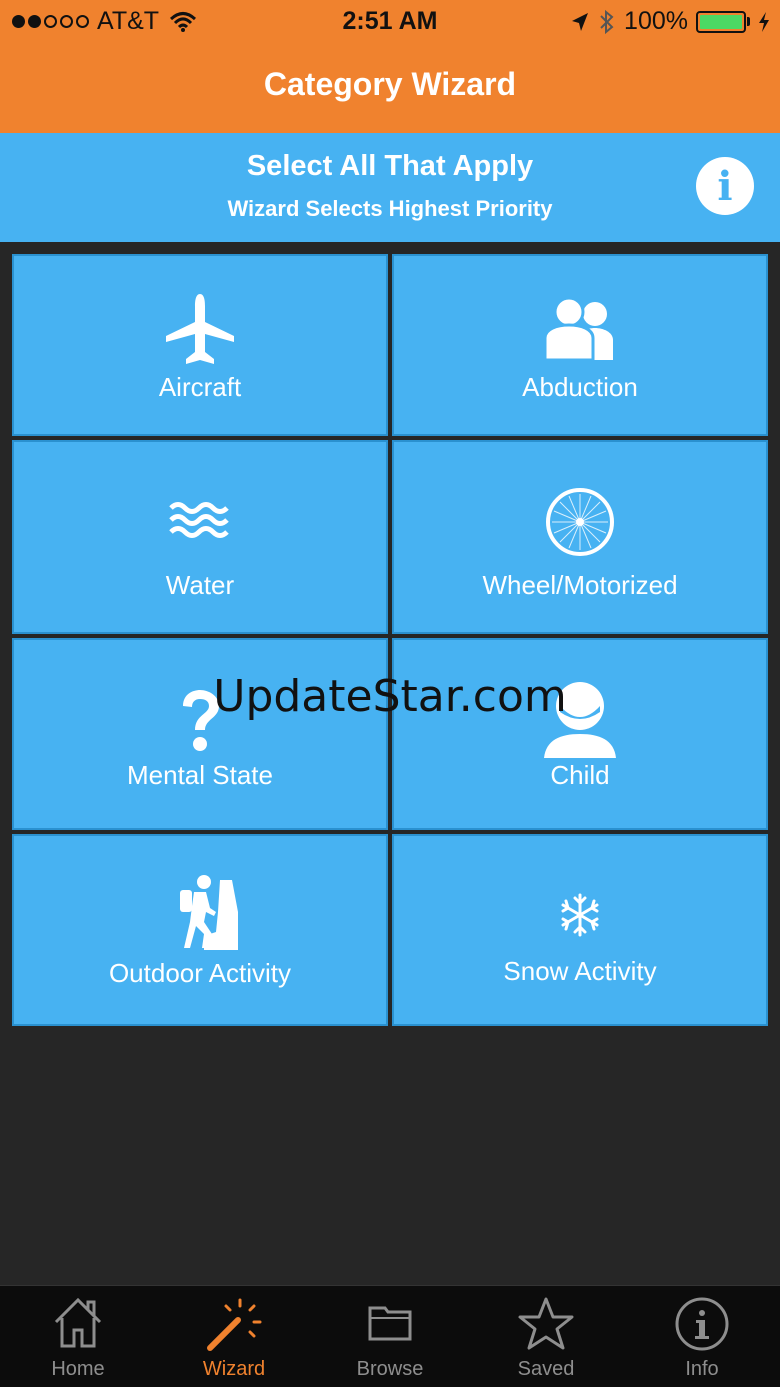 This screenshot has height=1387, width=780. Describe the element at coordinates (764, 21) in the screenshot. I see `charging-bolt-icon` at that location.